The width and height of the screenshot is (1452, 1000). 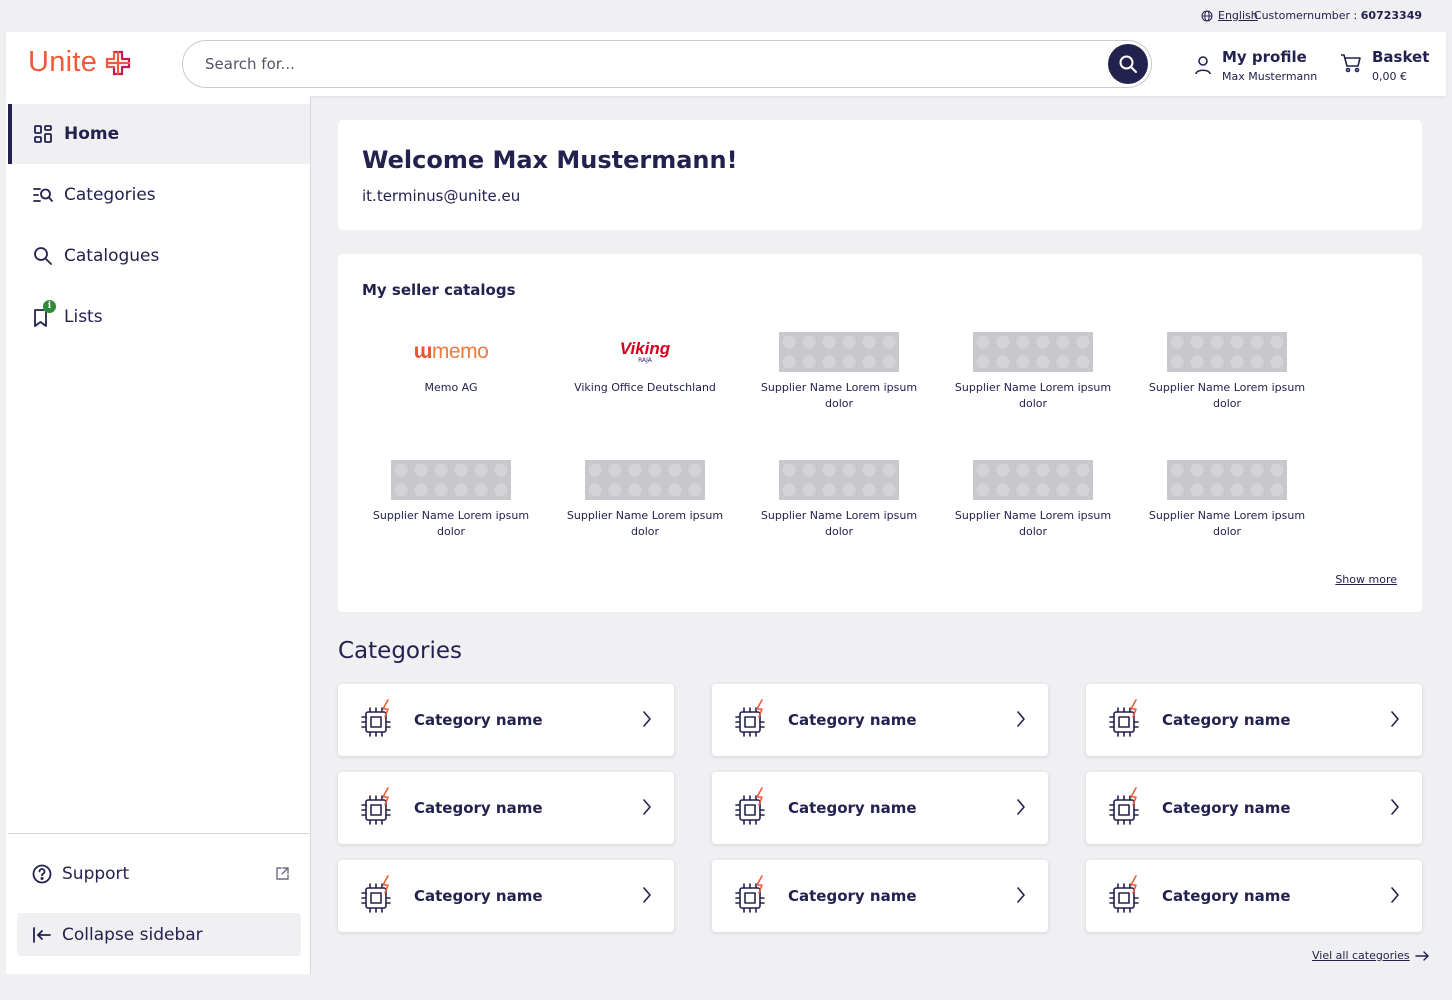 What do you see at coordinates (451, 387) in the screenshot?
I see `supplier-name: Memo AG` at bounding box center [451, 387].